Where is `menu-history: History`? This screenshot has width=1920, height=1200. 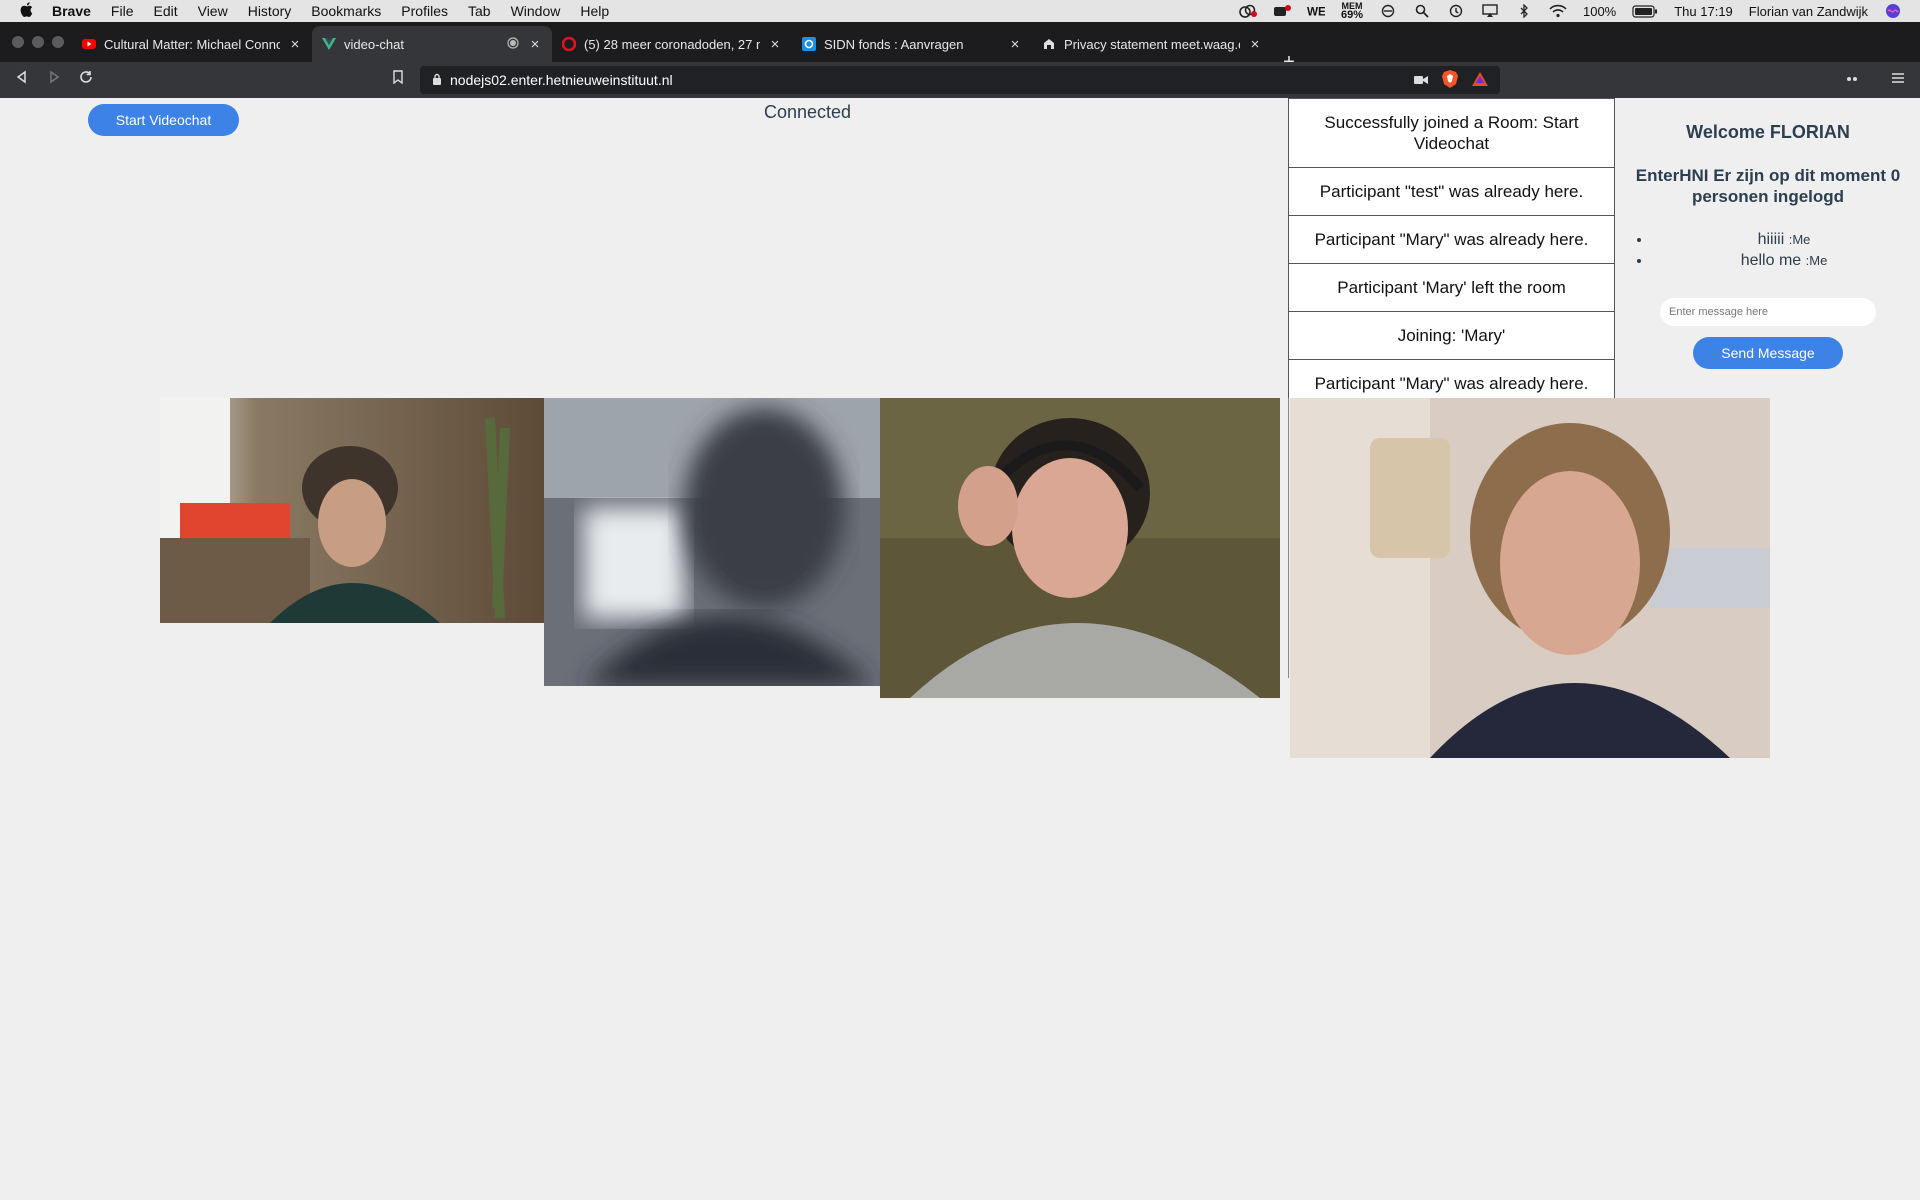 menu-history: History is located at coordinates (270, 11).